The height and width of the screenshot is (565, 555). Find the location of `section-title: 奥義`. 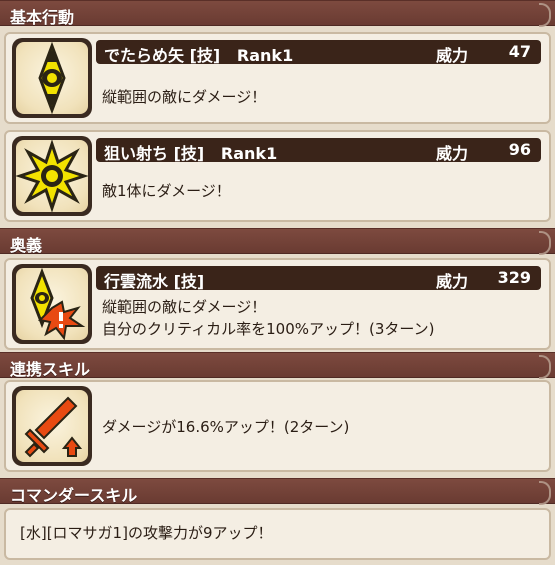

section-title: 奥義 is located at coordinates (26, 245).